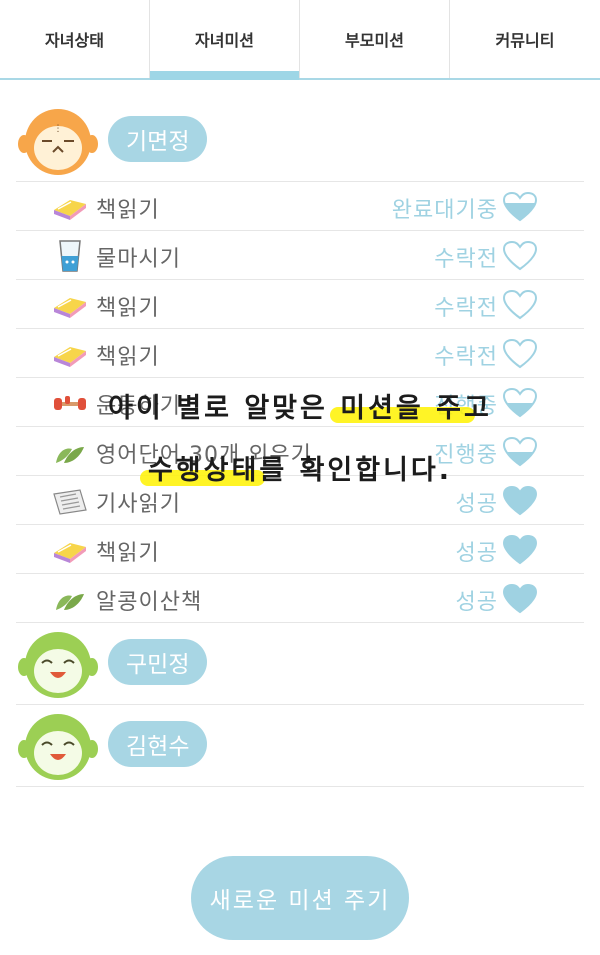 Image resolution: width=600 pixels, height=955 pixels. I want to click on tab-child-missions: 자녀미션, so click(225, 40).